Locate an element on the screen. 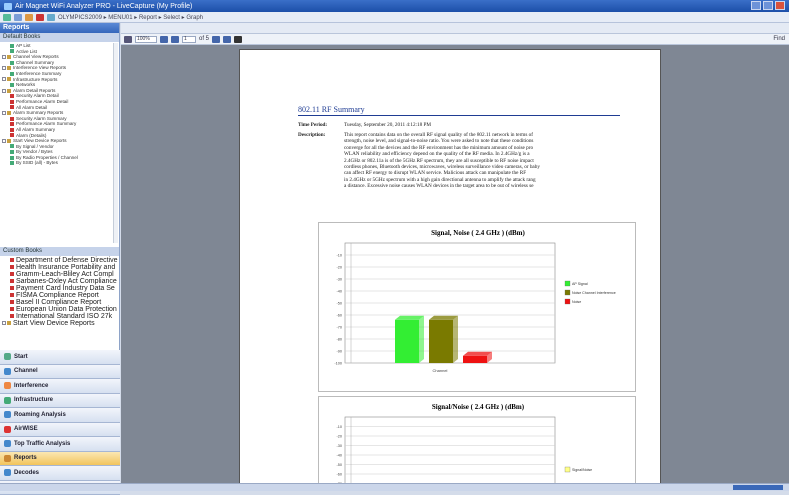 This screenshot has width=789, height=495. sidebar-header: Reports is located at coordinates (59, 28).